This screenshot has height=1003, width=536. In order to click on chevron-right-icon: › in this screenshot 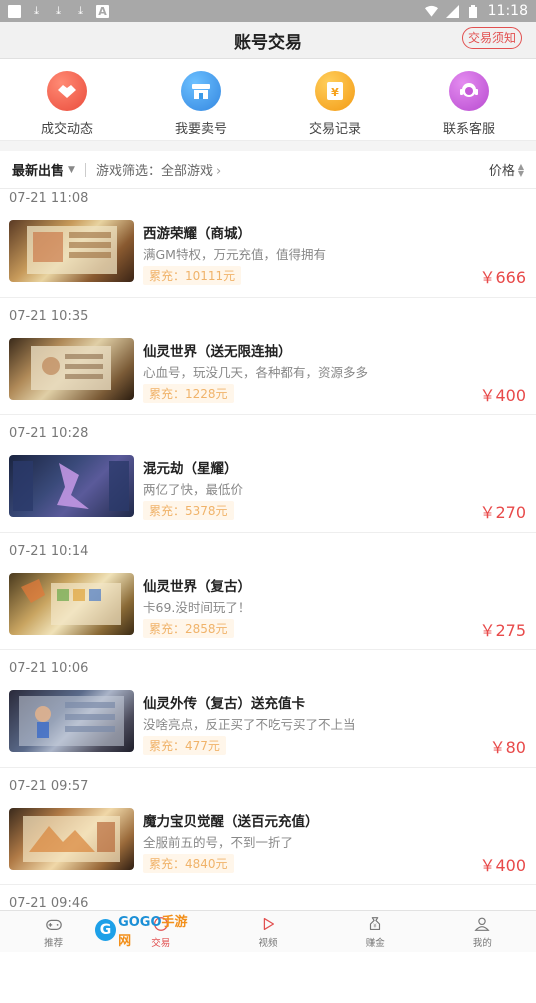, I will do `click(218, 171)`.